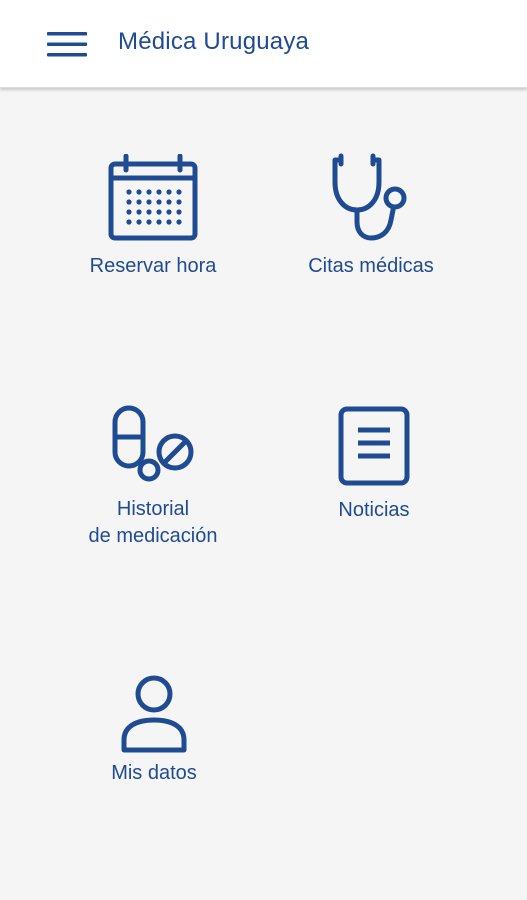 The image size is (527, 900). I want to click on reservar-hora-label: Reservar hora, so click(153, 266).